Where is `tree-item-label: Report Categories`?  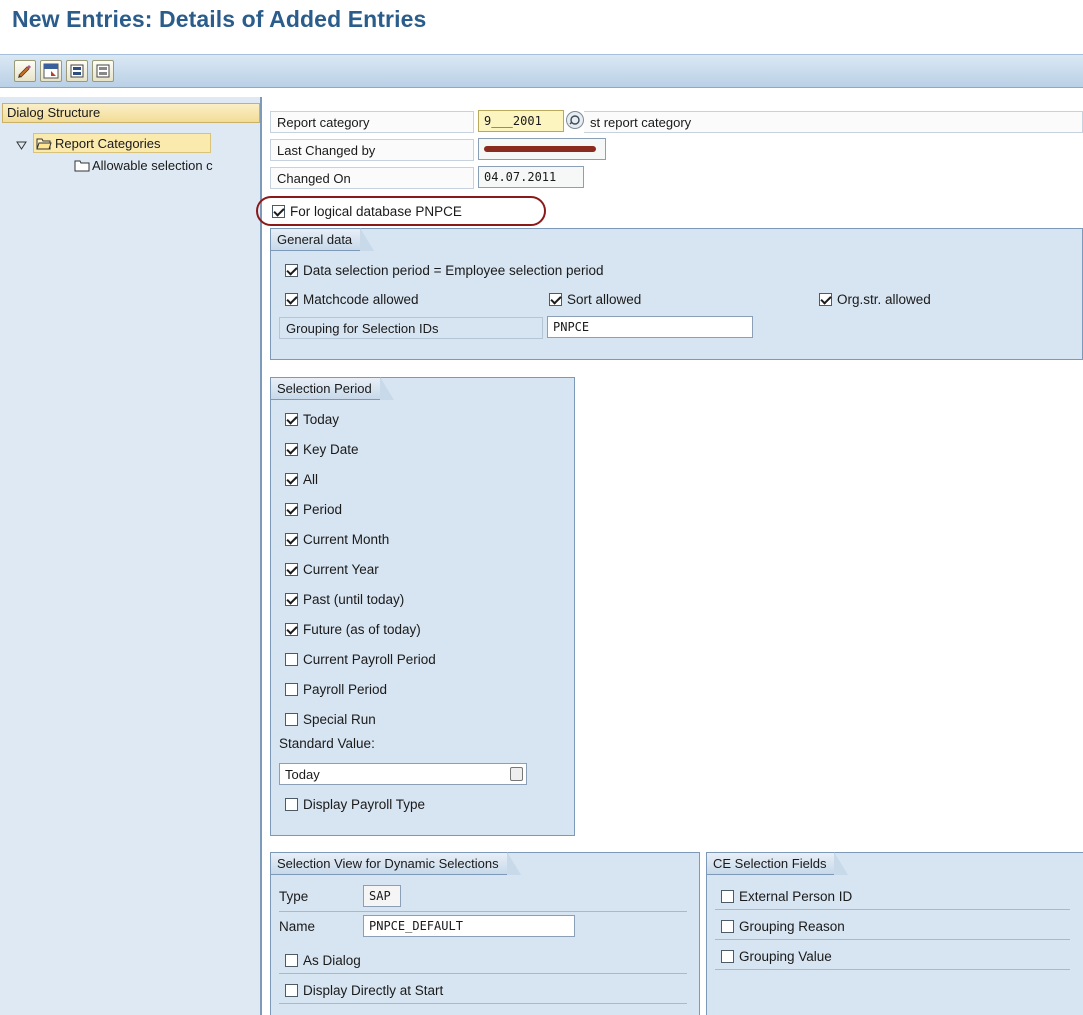
tree-item-label: Report Categories is located at coordinates (108, 143).